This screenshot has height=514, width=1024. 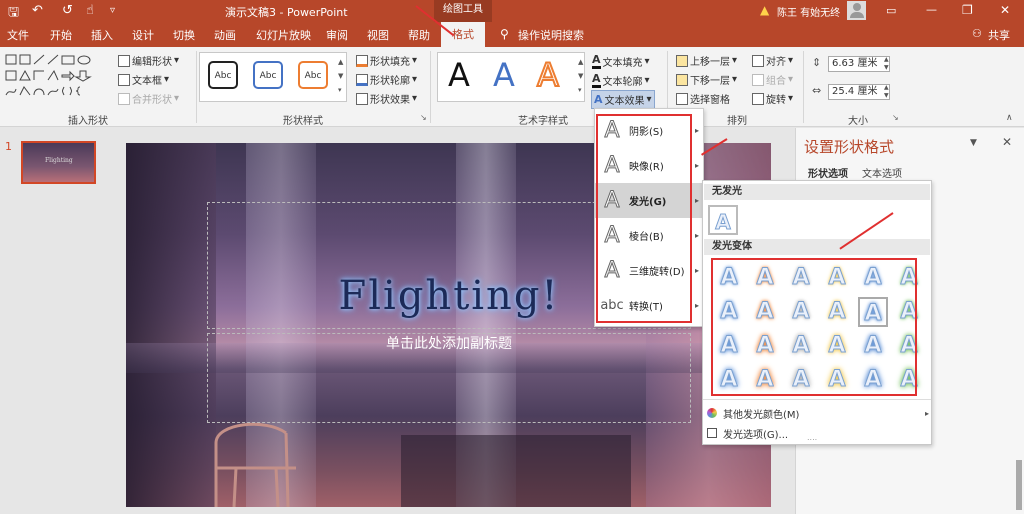 I want to click on app-name: PowerPoint, so click(x=317, y=12).